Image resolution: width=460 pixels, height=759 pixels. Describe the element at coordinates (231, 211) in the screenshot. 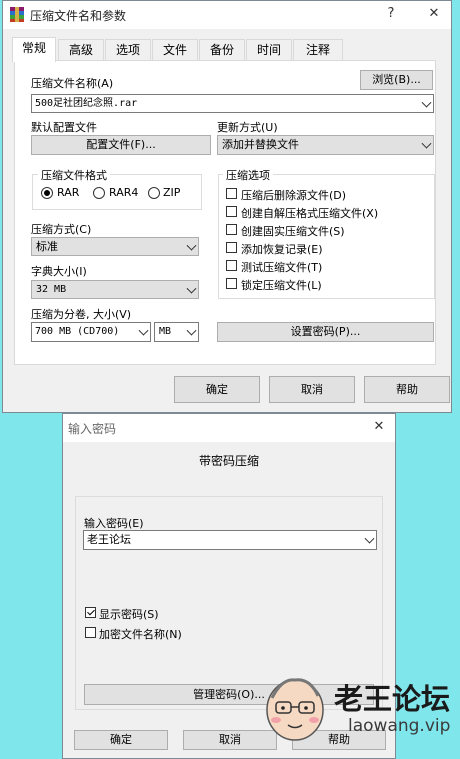

I see `checkbox-sfx` at that location.